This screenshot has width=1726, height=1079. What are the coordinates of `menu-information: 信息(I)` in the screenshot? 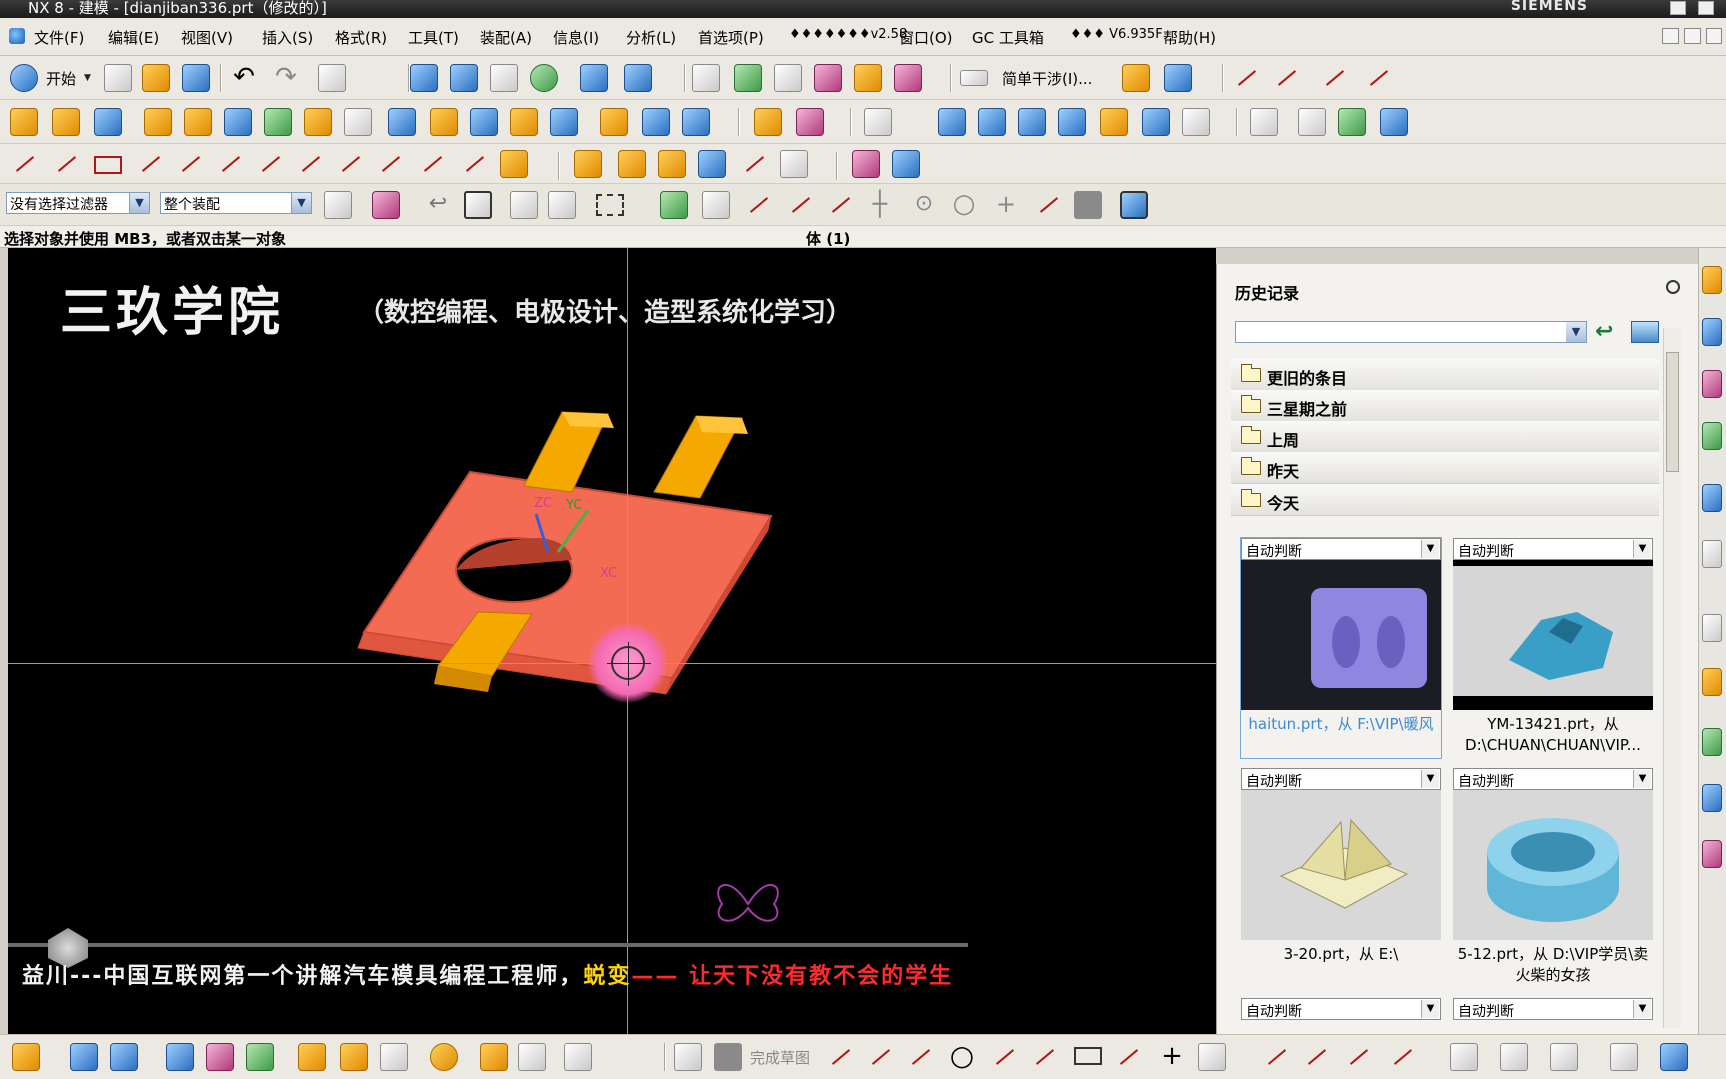 It's located at (576, 37).